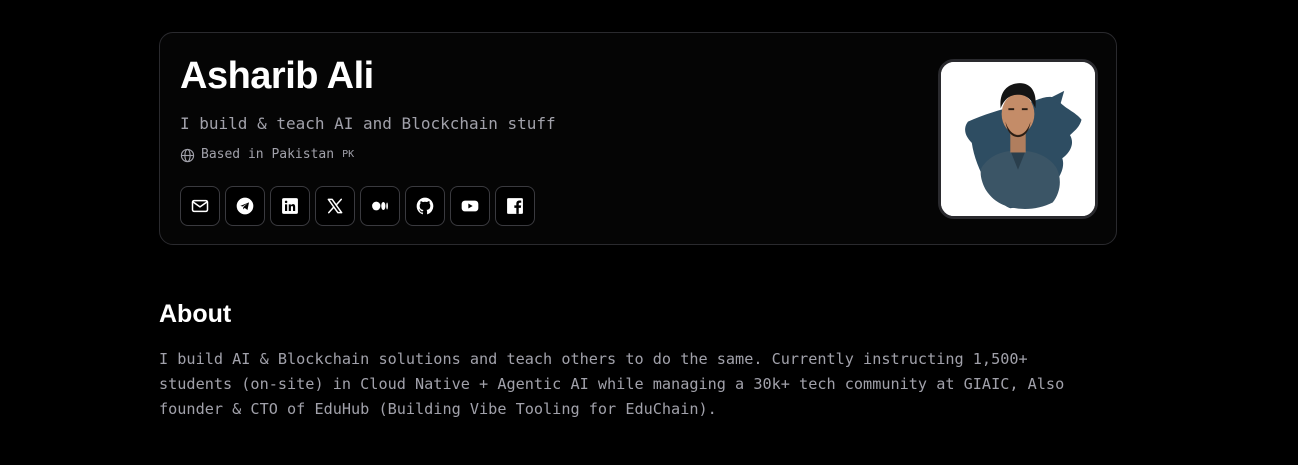  What do you see at coordinates (357, 206) in the screenshot?
I see `social-links` at bounding box center [357, 206].